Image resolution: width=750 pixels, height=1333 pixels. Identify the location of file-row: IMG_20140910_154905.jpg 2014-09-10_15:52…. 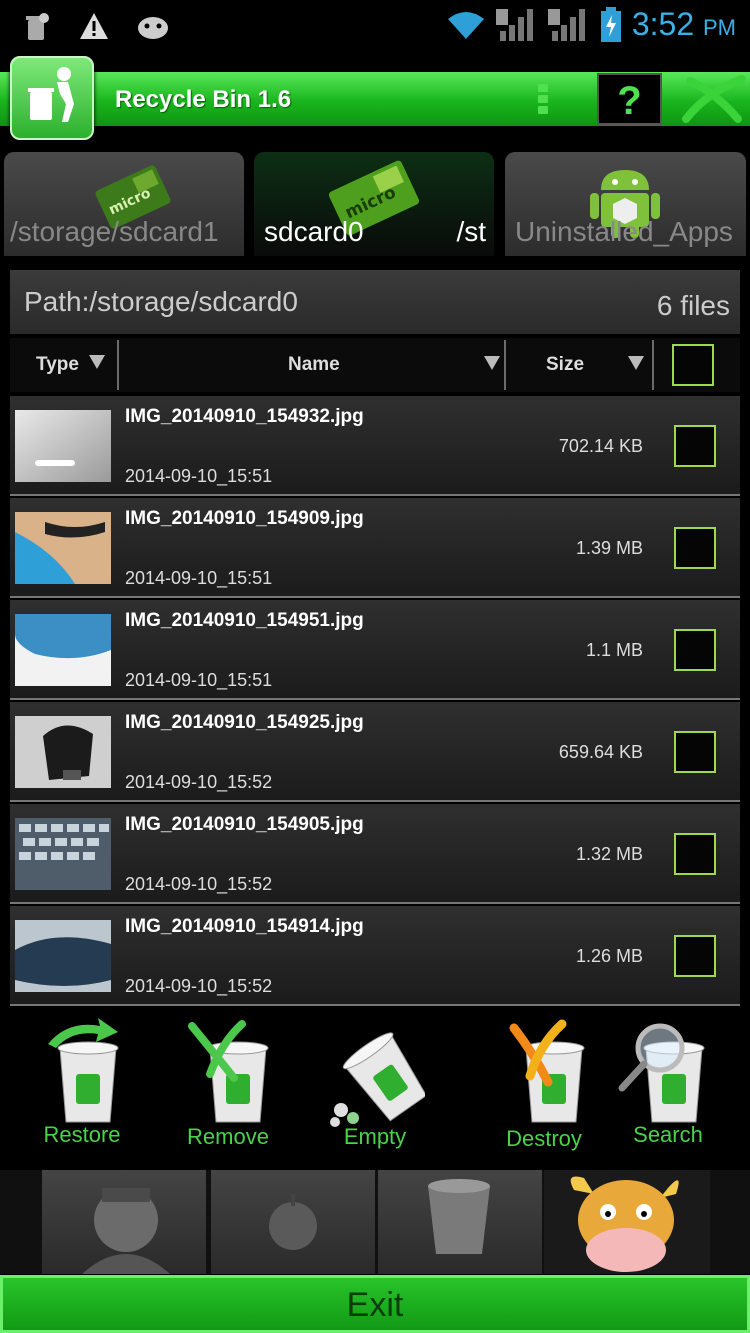
(375, 854).